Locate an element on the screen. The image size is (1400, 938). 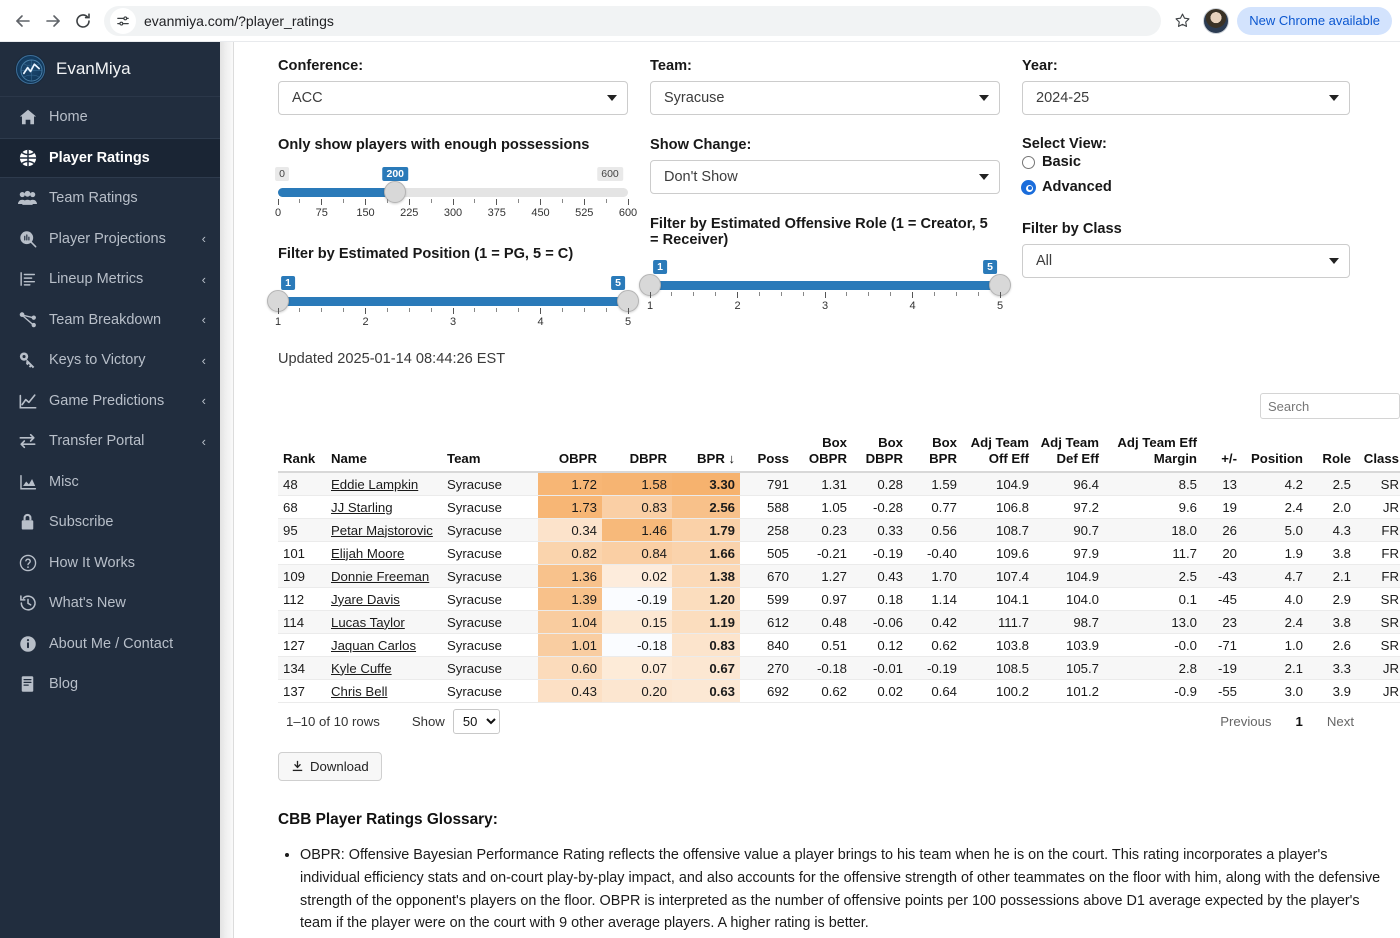
year-select: 2024-25 is located at coordinates (1186, 98).